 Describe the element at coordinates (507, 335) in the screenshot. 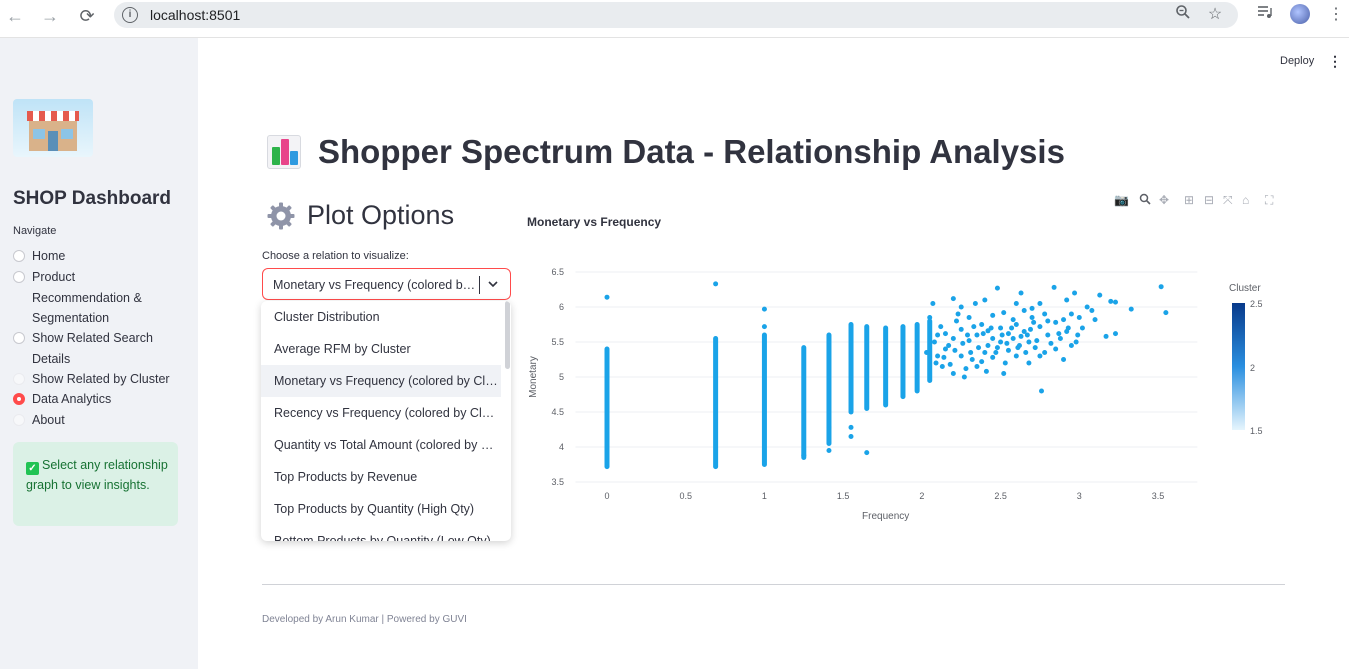

I see `dropdown-scrollbar` at that location.